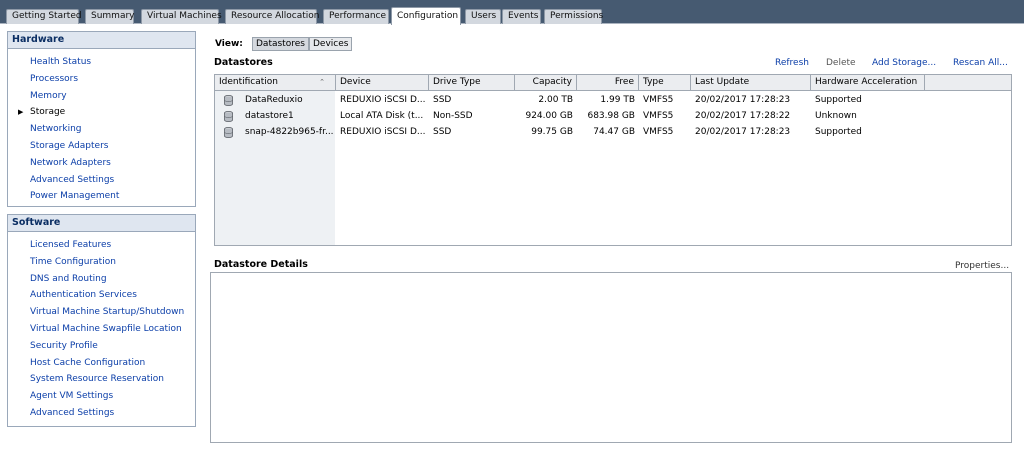 The width and height of the screenshot is (1024, 456). I want to click on software-item-system-resource-reservation: System Resource Reservation, so click(101, 379).